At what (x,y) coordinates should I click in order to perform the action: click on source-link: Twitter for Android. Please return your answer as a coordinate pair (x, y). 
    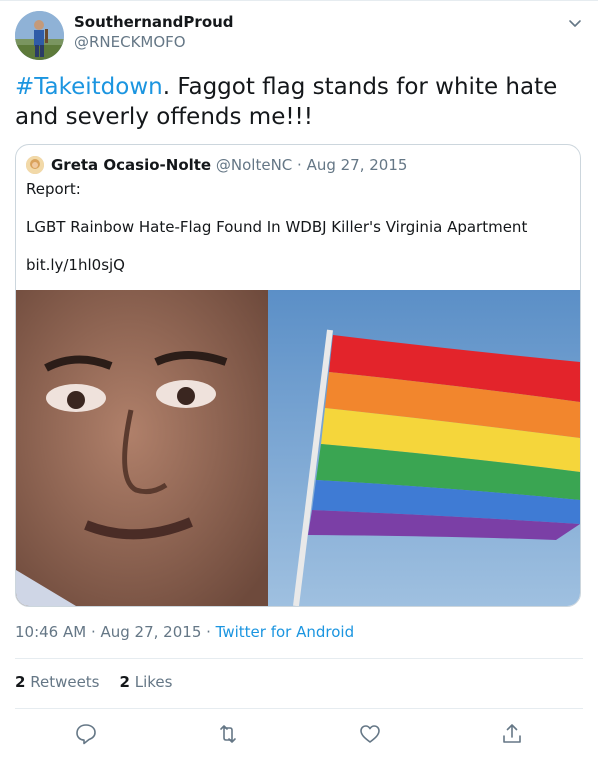
    Looking at the image, I should click on (285, 632).